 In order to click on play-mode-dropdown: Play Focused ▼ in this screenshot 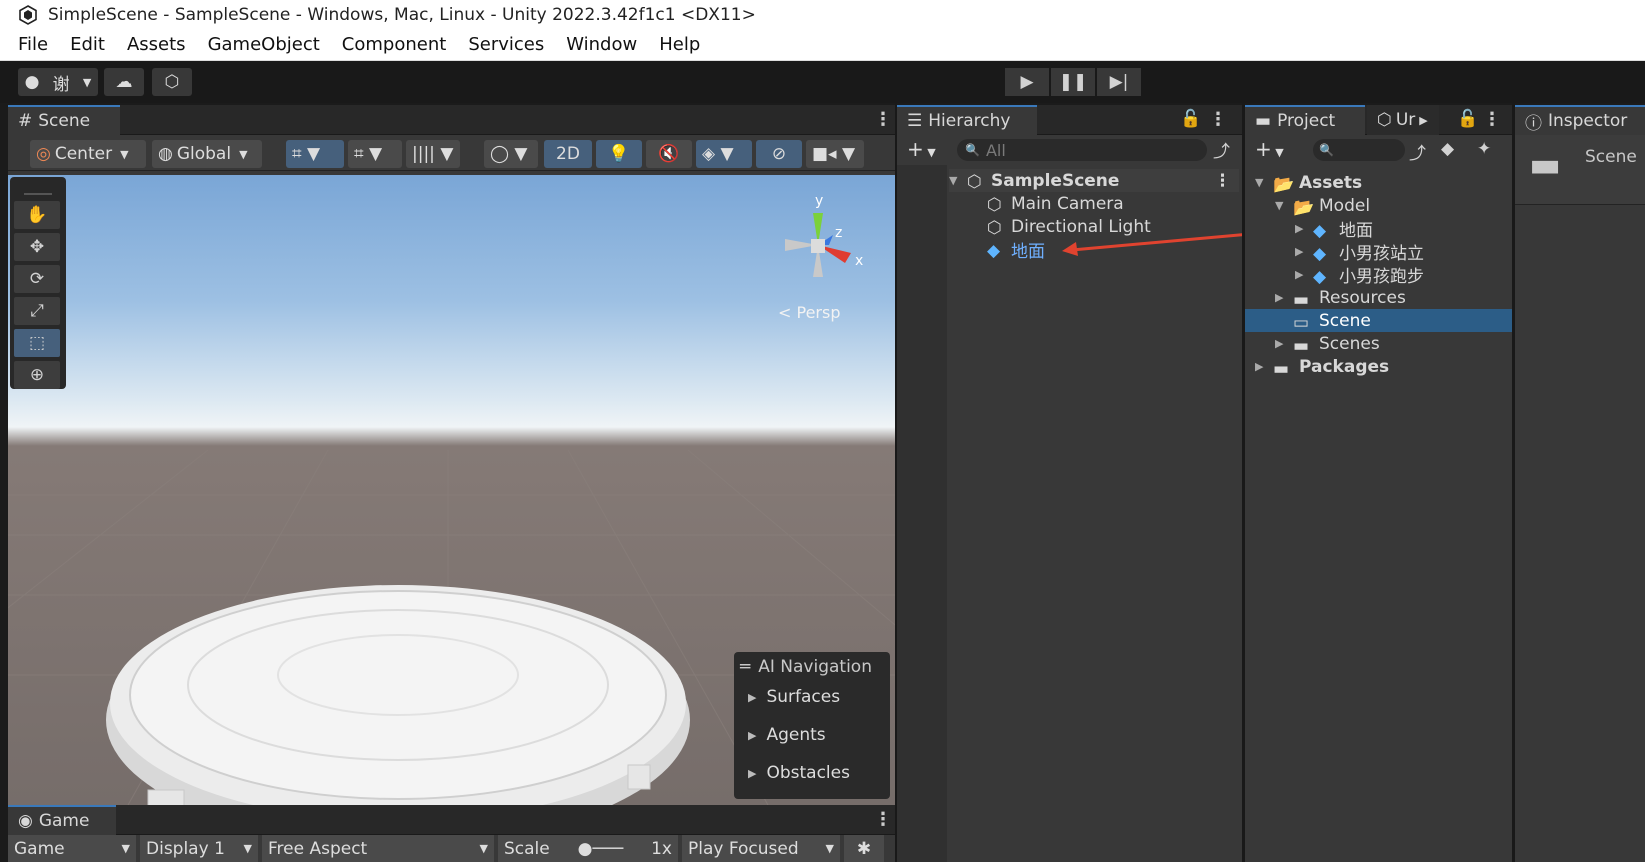, I will do `click(761, 848)`.